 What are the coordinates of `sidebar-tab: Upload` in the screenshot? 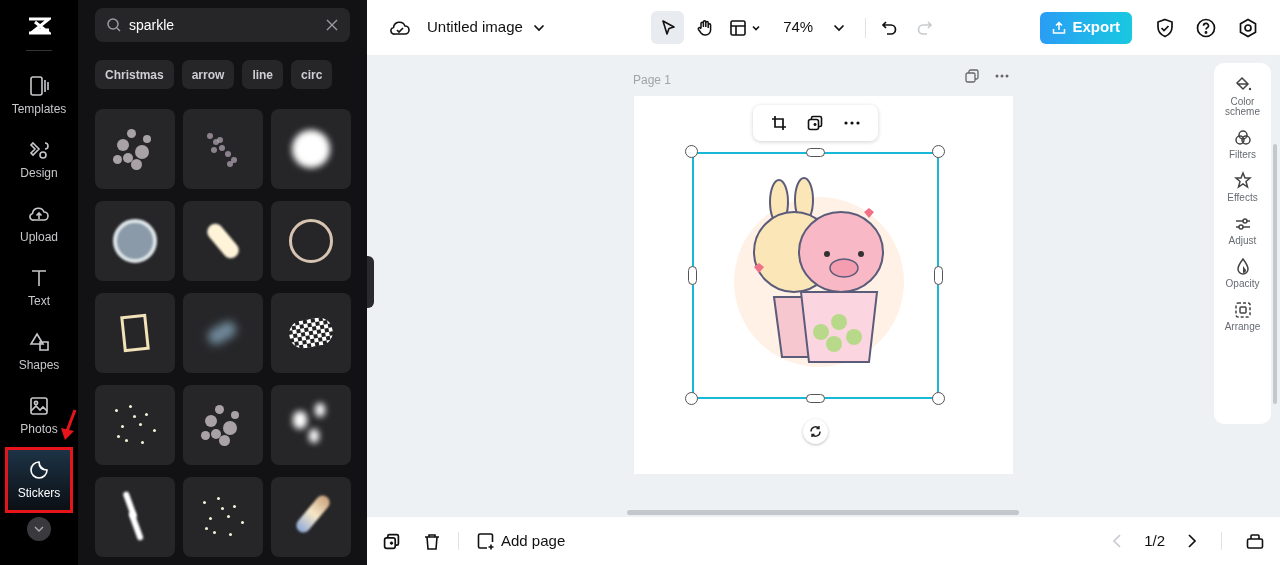 It's located at (39, 224).